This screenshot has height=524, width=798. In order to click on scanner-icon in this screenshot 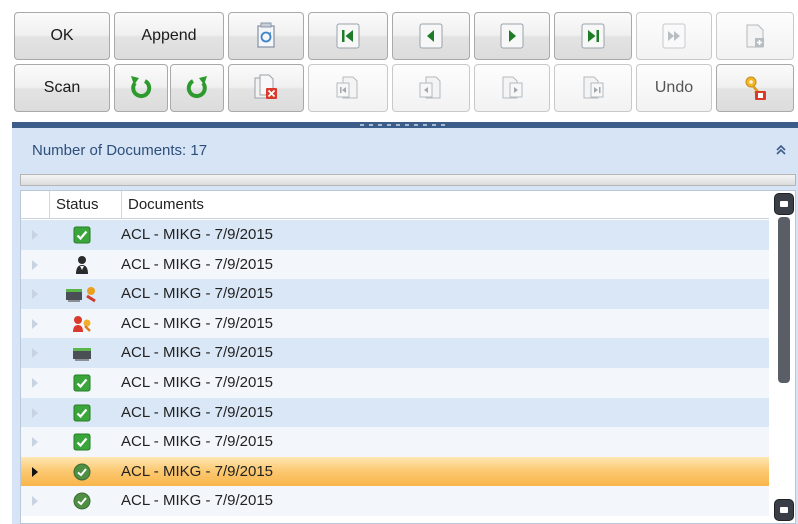, I will do `click(82, 353)`.